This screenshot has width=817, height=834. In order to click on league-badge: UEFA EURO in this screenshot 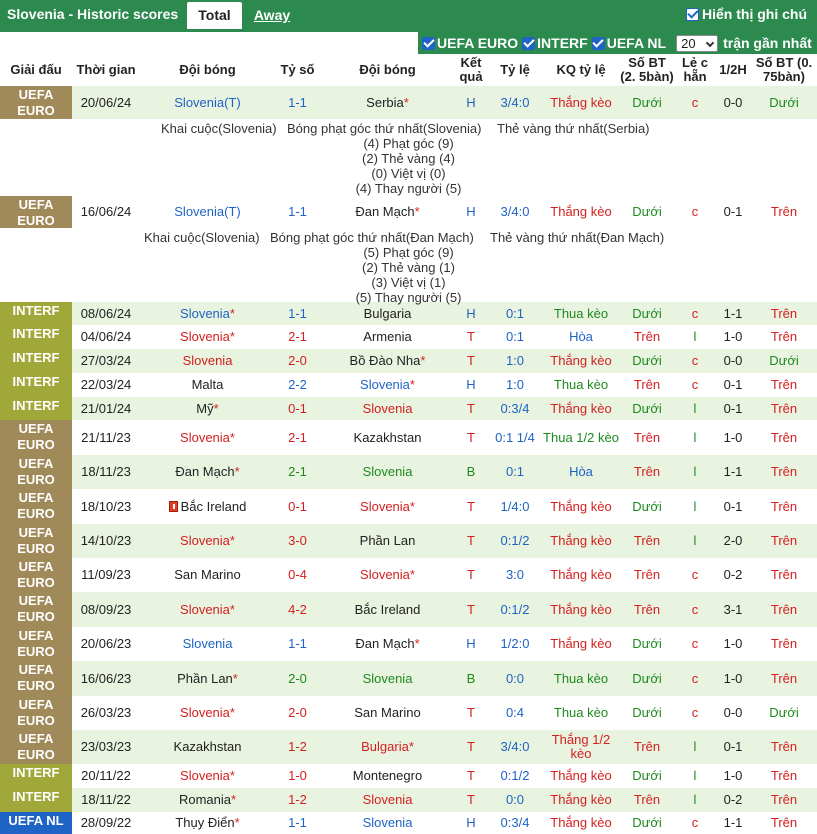, I will do `click(36, 678)`.